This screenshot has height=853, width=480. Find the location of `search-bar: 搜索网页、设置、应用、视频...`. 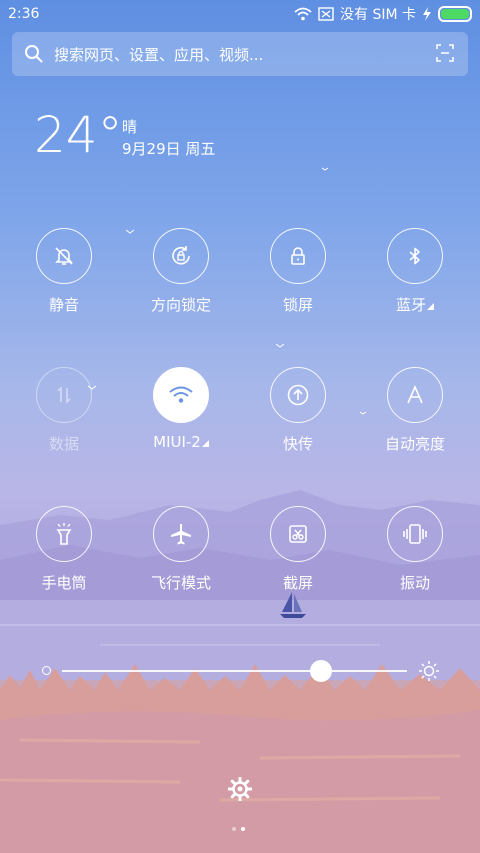

search-bar: 搜索网页、设置、应用、视频... is located at coordinates (240, 54).